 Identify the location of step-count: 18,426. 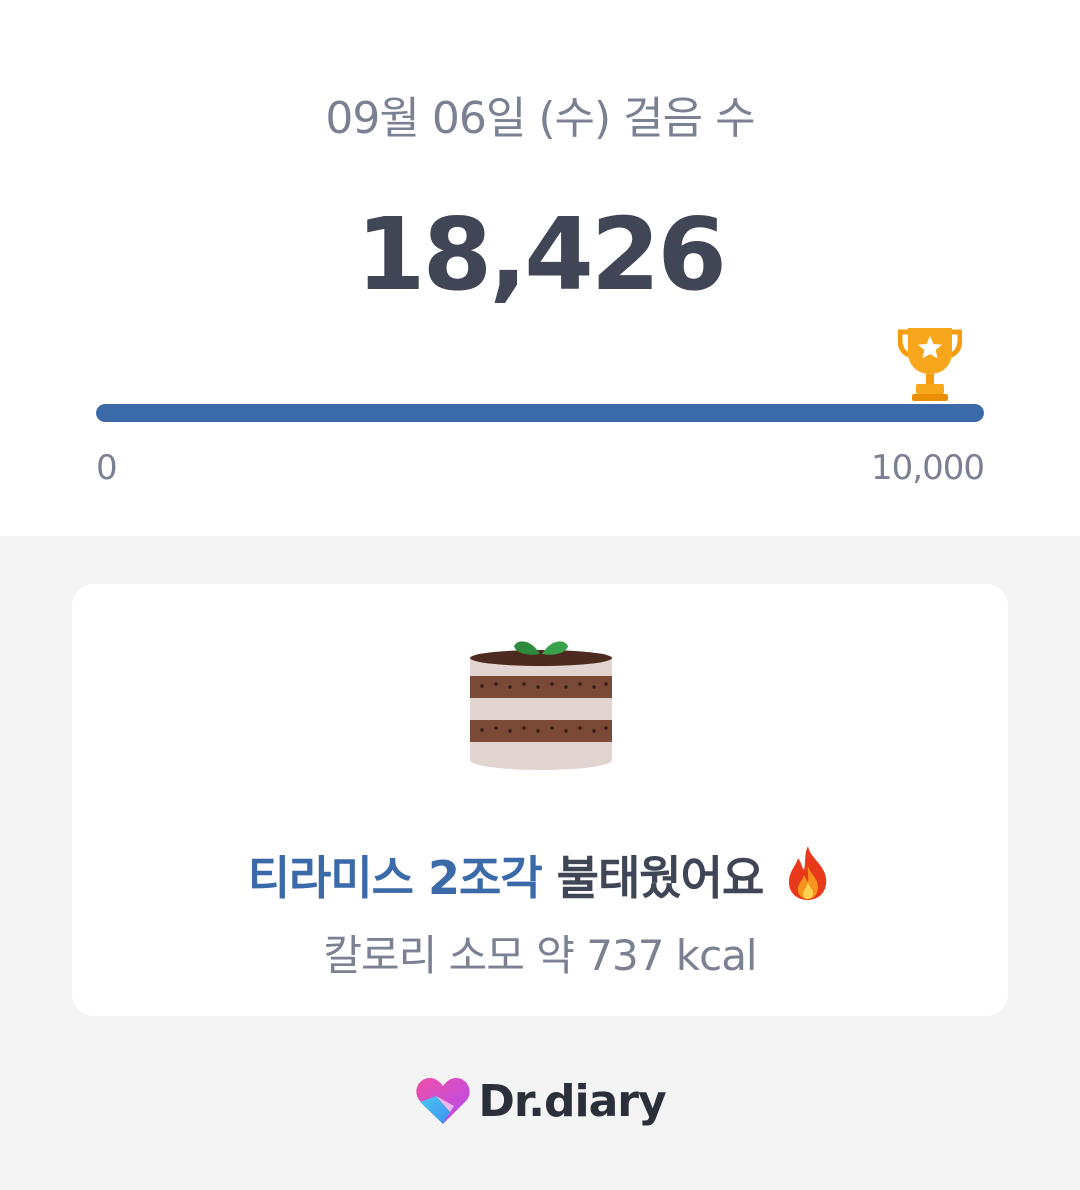
(541, 254).